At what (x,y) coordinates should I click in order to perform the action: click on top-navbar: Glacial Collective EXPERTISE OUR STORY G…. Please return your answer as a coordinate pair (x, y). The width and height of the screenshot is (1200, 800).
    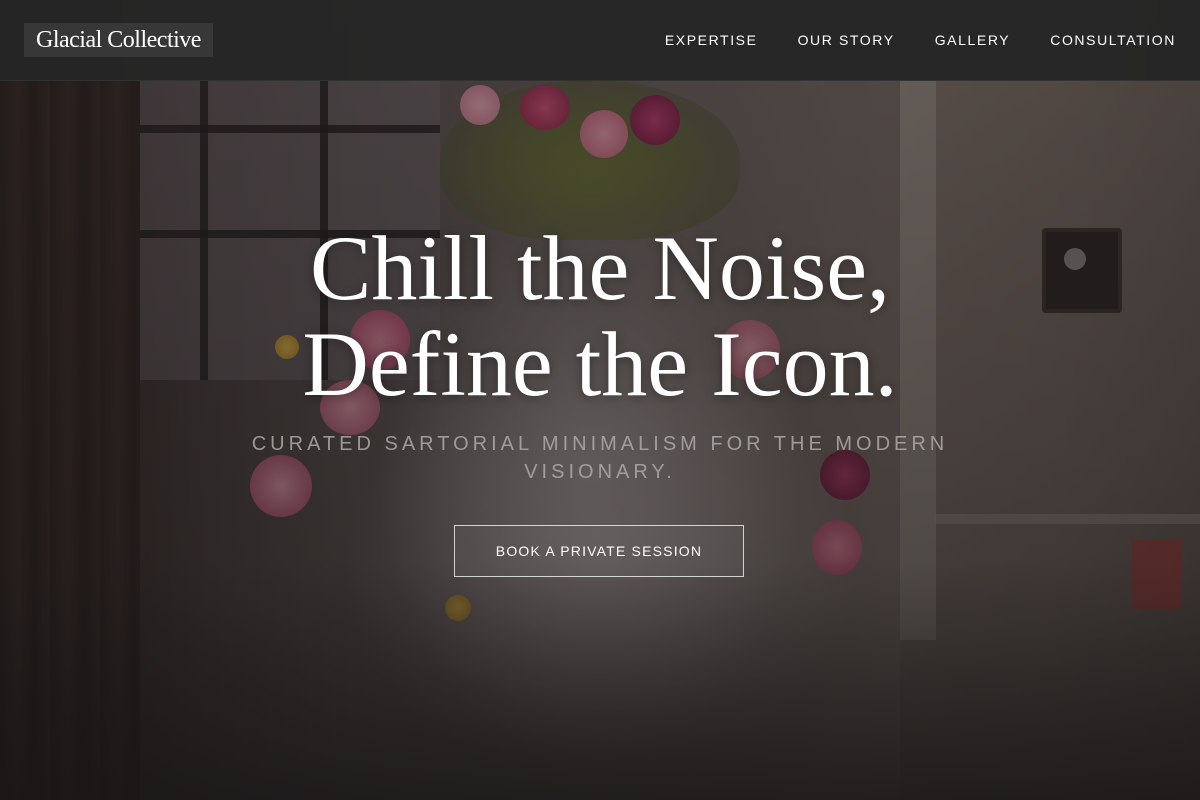
    Looking at the image, I should click on (600, 40).